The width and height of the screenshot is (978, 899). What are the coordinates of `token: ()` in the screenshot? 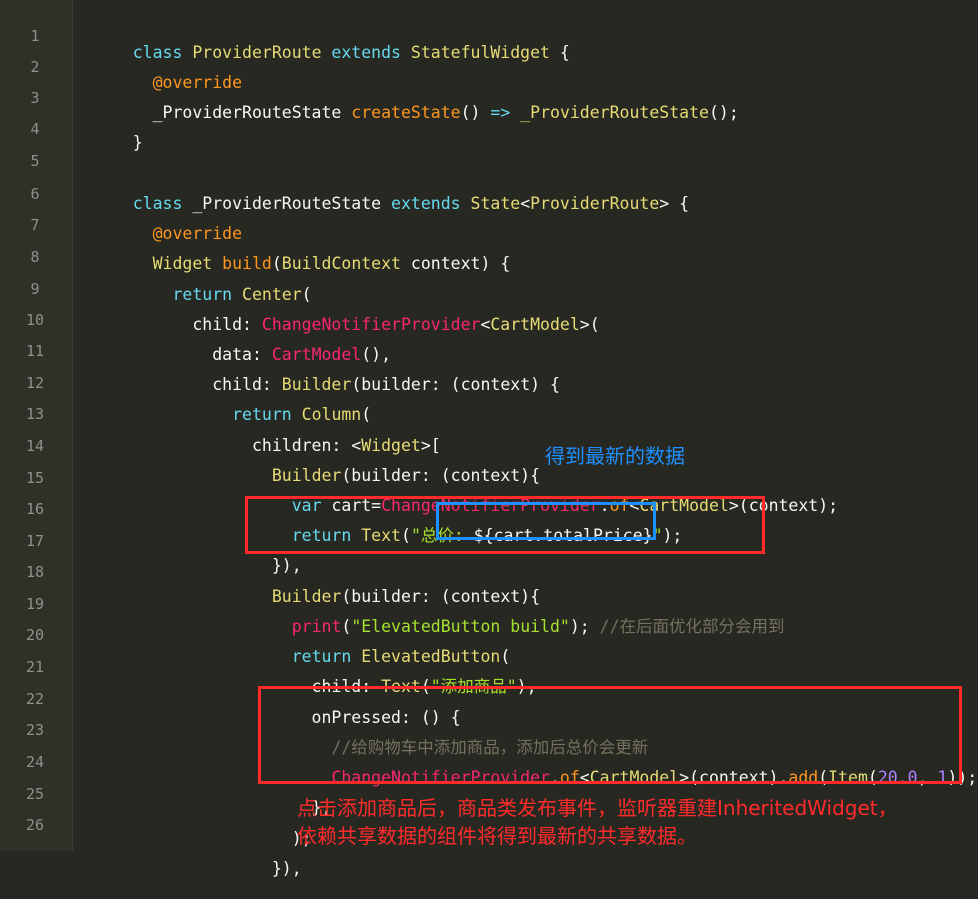 It's located at (475, 112).